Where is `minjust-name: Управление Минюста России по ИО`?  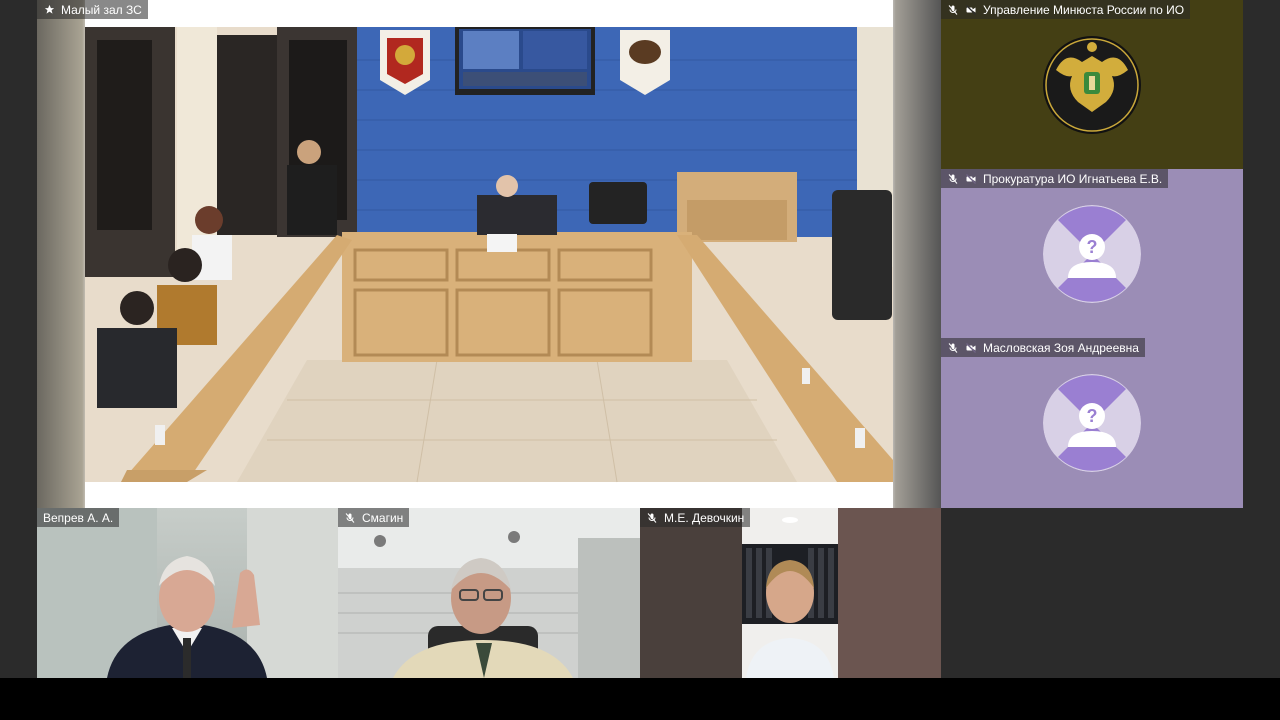
minjust-name: Управление Минюста России по ИО is located at coordinates (1084, 9).